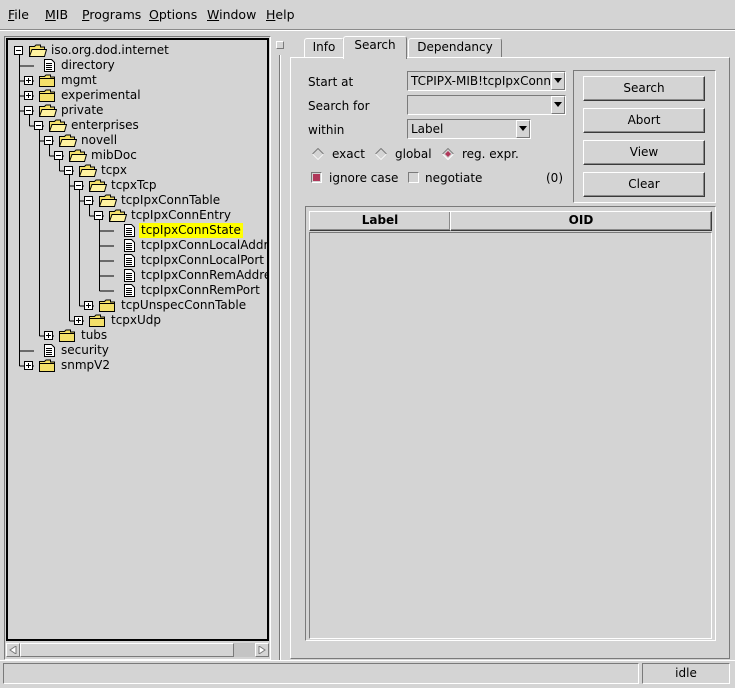  I want to click on tree-node-label: mibDoc, so click(114, 155).